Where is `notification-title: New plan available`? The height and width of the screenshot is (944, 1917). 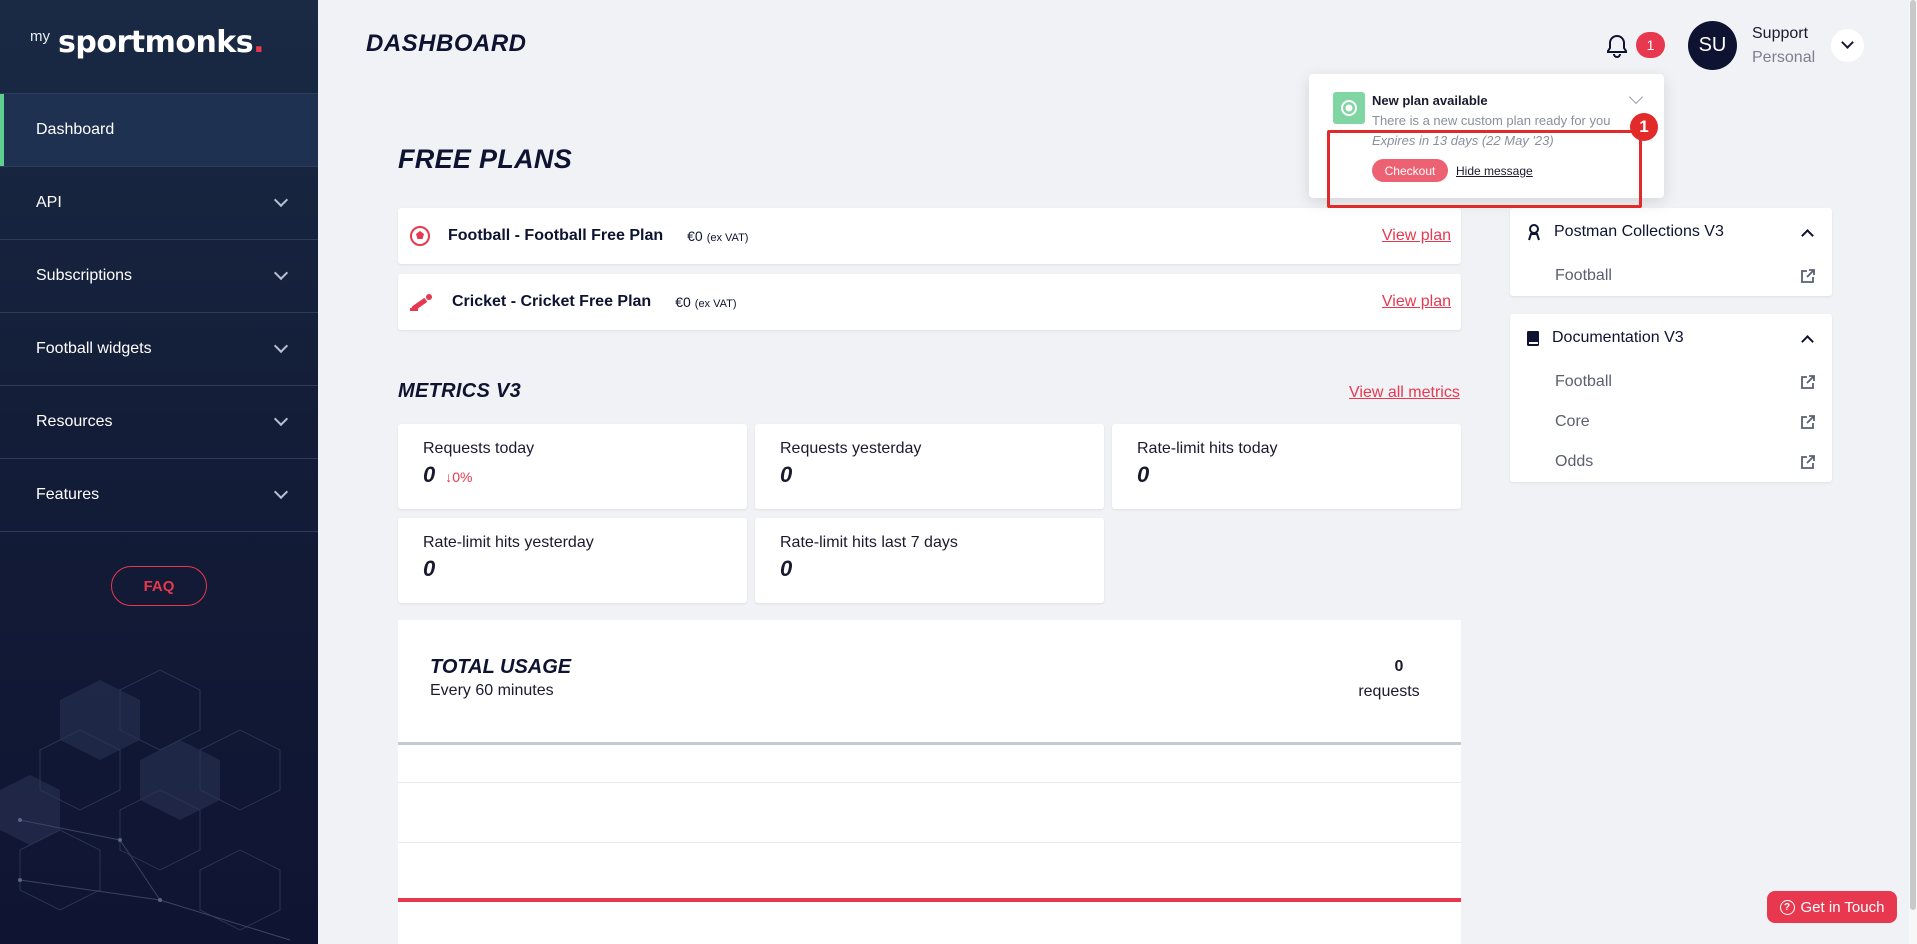
notification-title: New plan available is located at coordinates (1430, 100).